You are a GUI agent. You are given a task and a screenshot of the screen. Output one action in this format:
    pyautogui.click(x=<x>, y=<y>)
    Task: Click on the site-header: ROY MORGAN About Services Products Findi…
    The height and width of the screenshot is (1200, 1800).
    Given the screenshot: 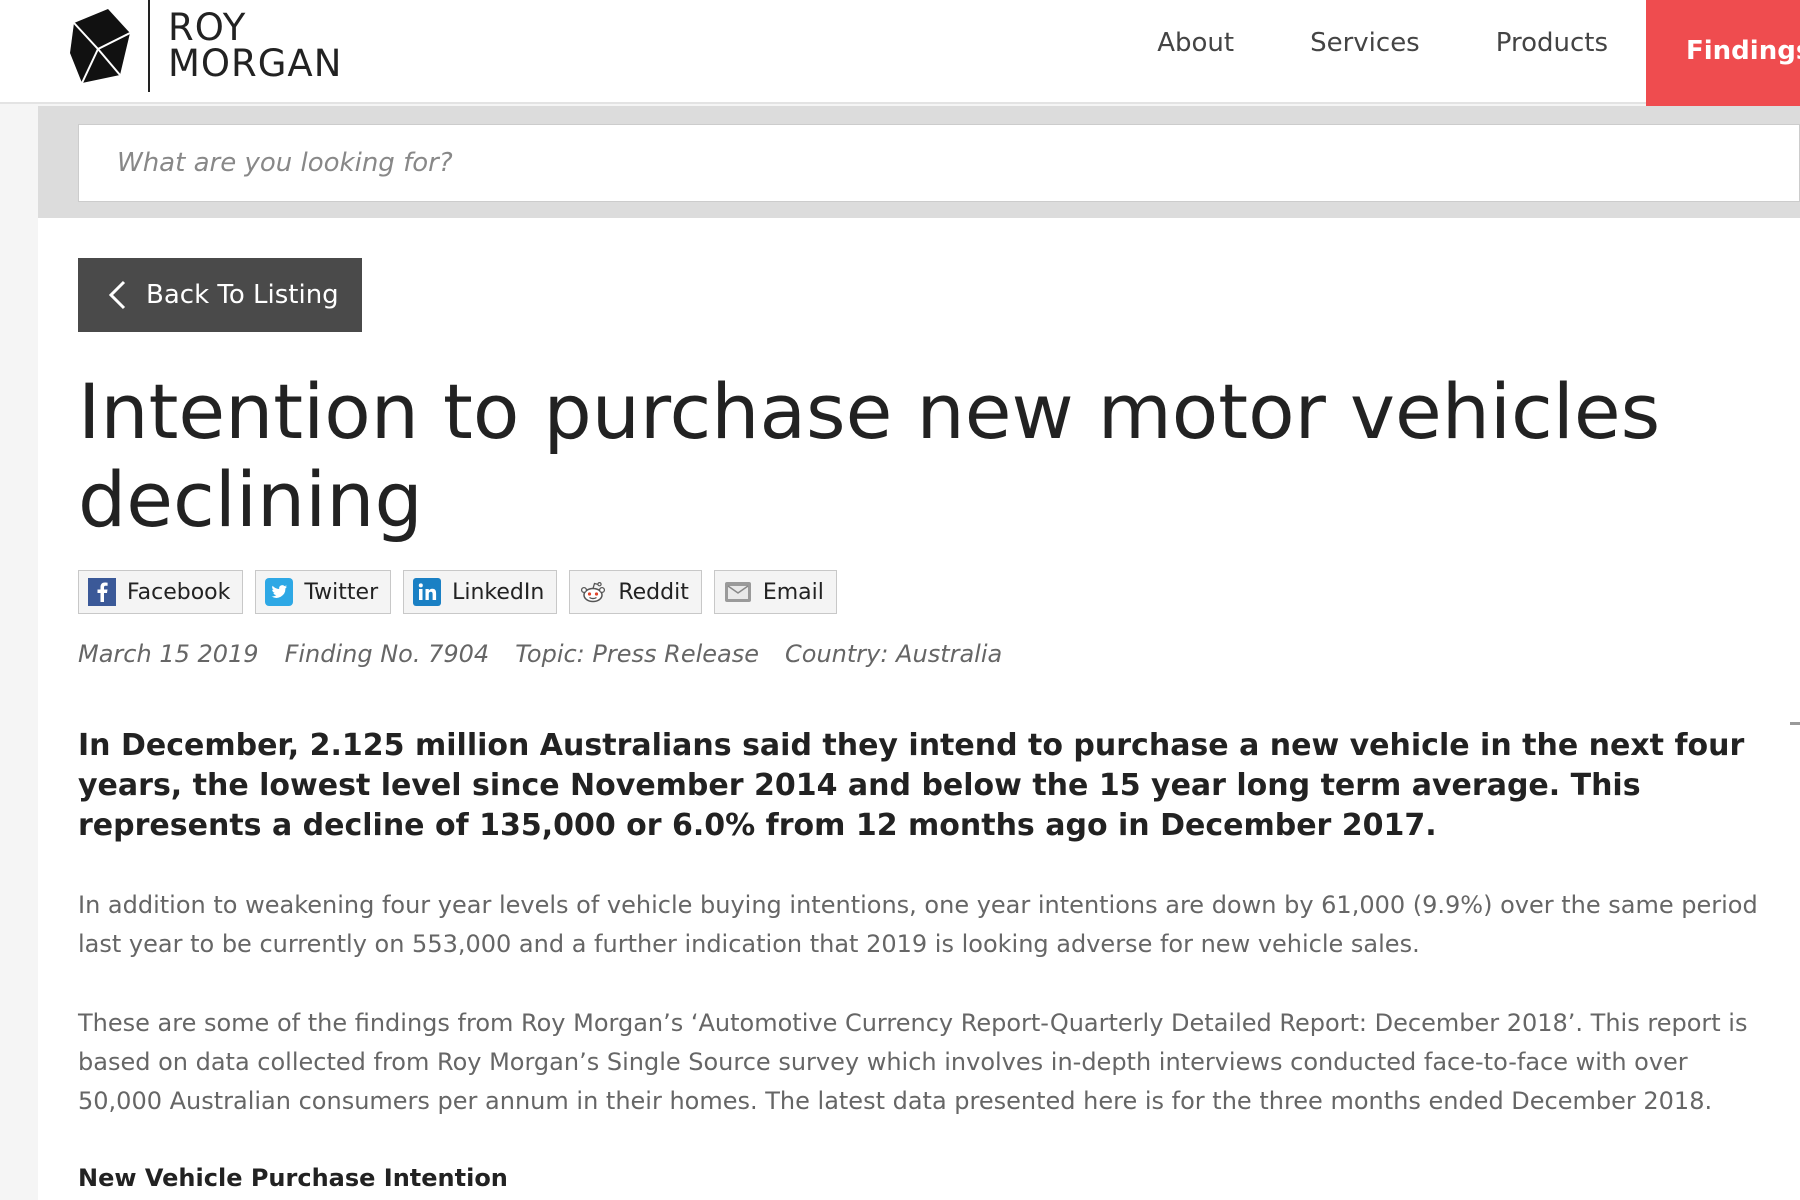 What is the action you would take?
    pyautogui.click(x=900, y=55)
    